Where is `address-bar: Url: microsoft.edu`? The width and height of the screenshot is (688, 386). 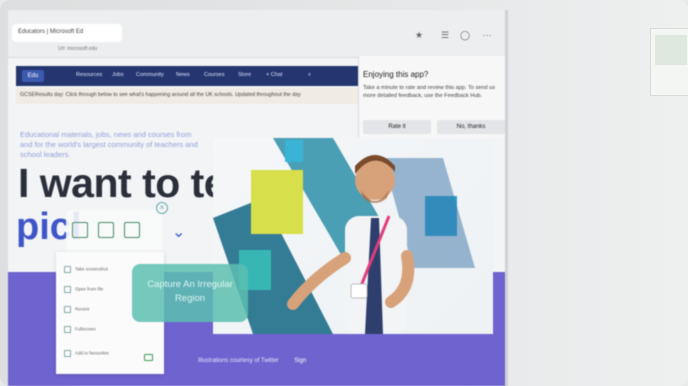
address-bar: Url: microsoft.edu is located at coordinates (77, 49).